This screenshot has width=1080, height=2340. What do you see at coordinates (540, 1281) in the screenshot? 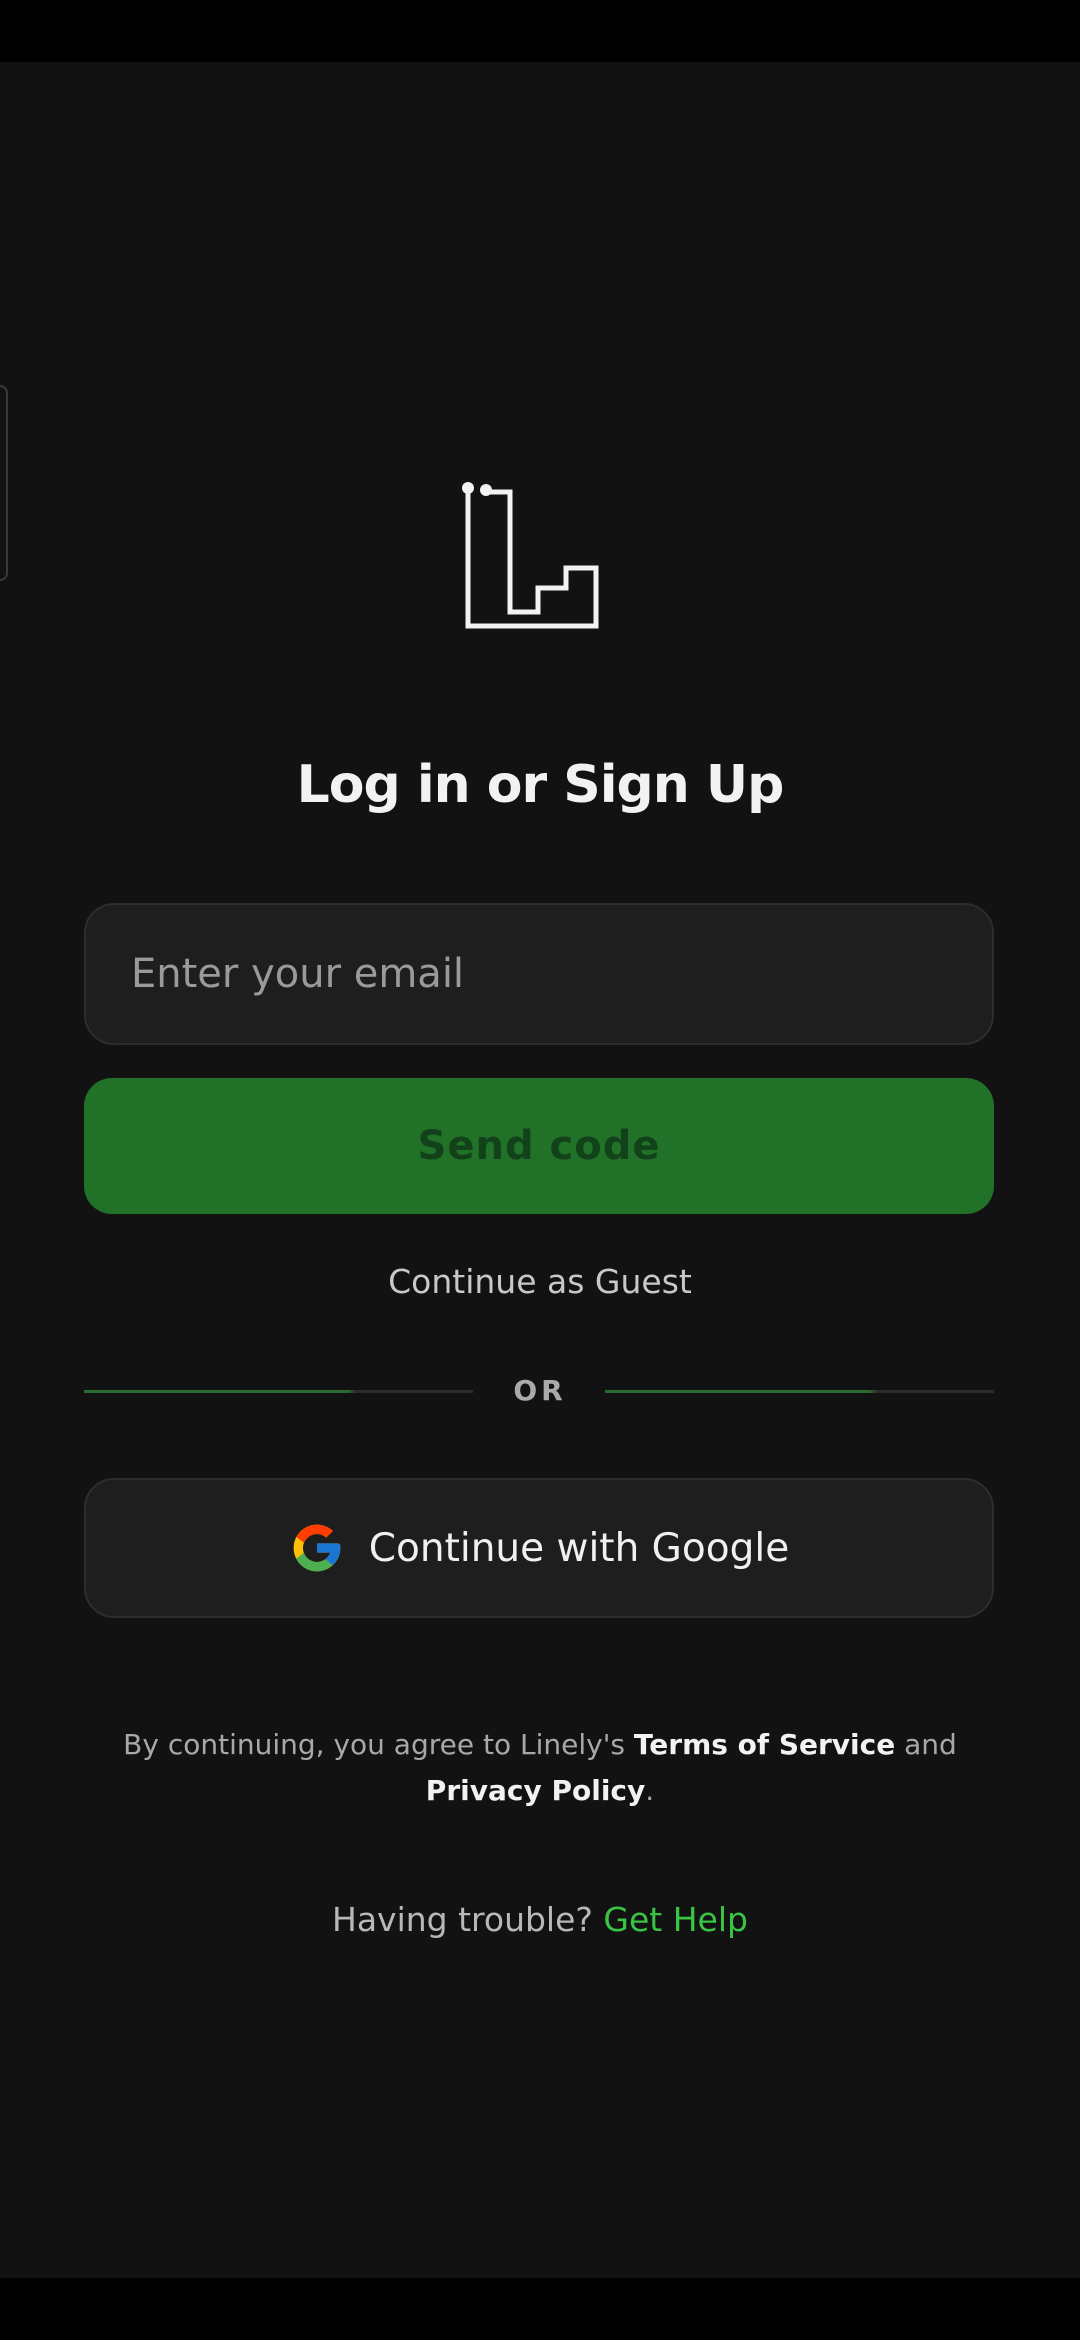
I see `continue-as-guest-link: Continue as Guest` at bounding box center [540, 1281].